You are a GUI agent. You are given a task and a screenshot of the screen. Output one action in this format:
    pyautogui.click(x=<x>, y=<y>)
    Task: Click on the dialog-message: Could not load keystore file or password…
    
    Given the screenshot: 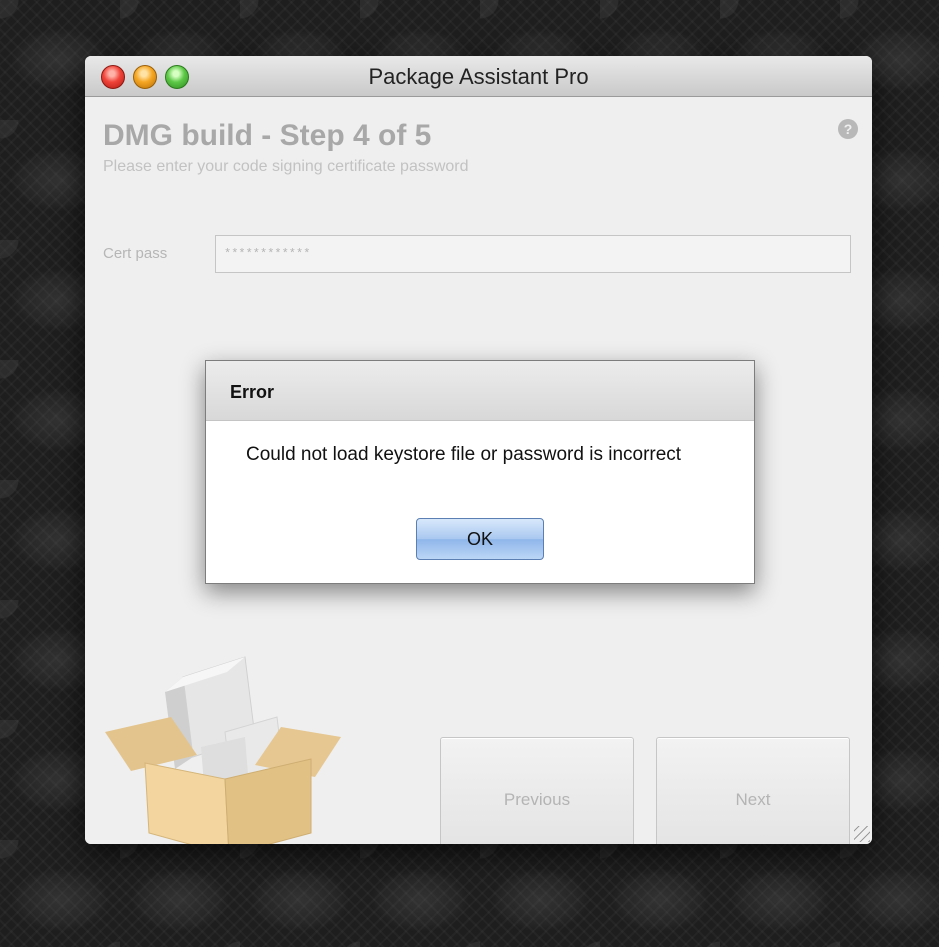 What is the action you would take?
    pyautogui.click(x=464, y=454)
    